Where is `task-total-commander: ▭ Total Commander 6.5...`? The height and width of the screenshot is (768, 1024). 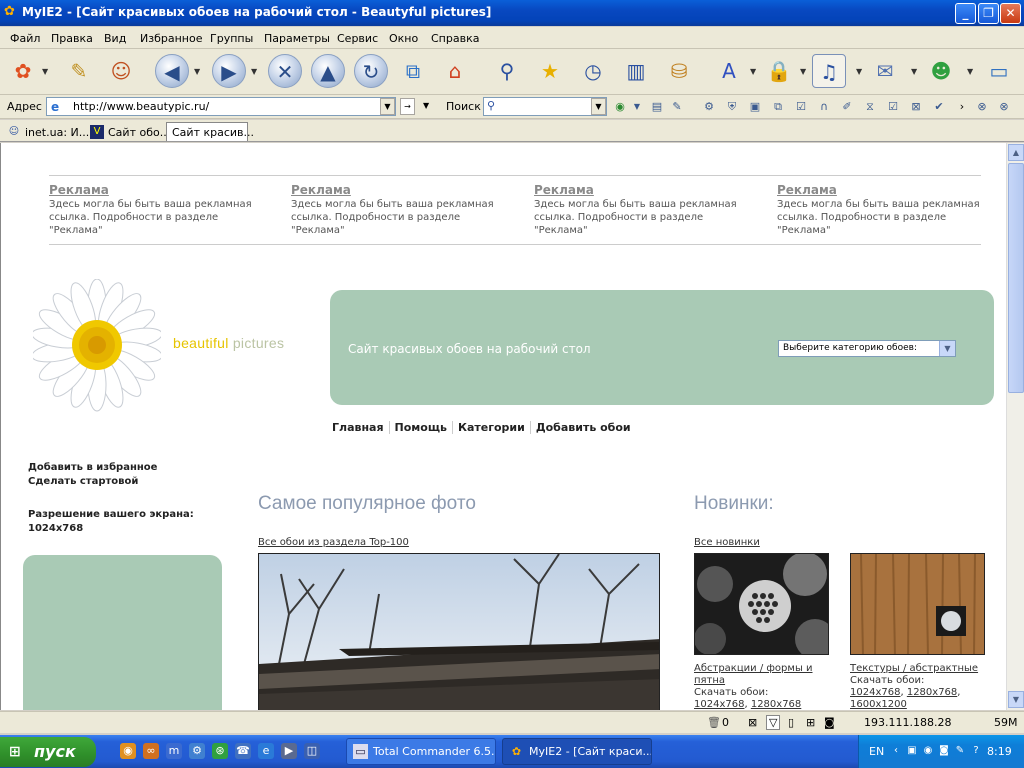
task-total-commander: ▭ Total Commander 6.5... is located at coordinates (421, 751).